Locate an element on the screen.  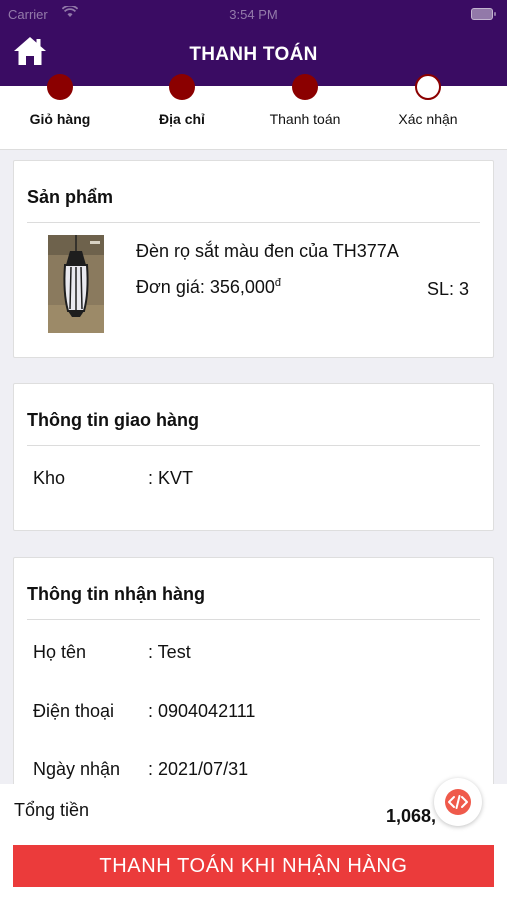
step-payment: Thanh toán is located at coordinates (305, 111).